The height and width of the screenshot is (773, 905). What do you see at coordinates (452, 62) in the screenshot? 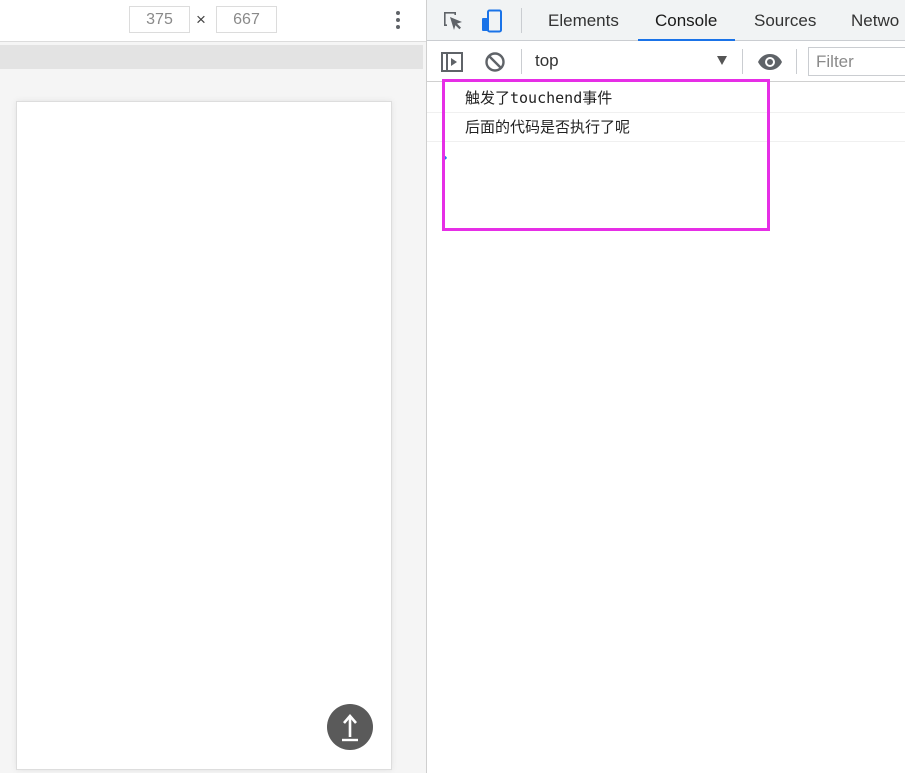
I see `sidebar-toggle-icon` at bounding box center [452, 62].